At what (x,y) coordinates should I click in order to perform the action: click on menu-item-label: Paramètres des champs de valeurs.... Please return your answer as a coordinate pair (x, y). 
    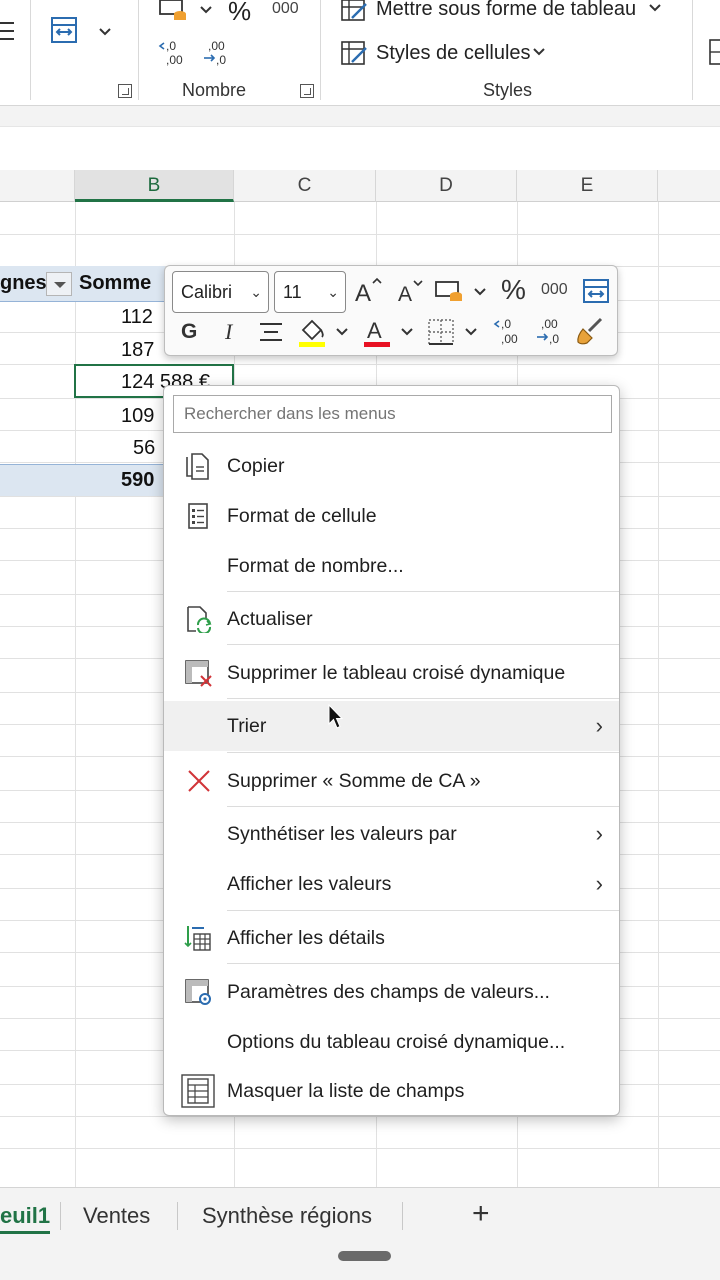
    Looking at the image, I should click on (388, 992).